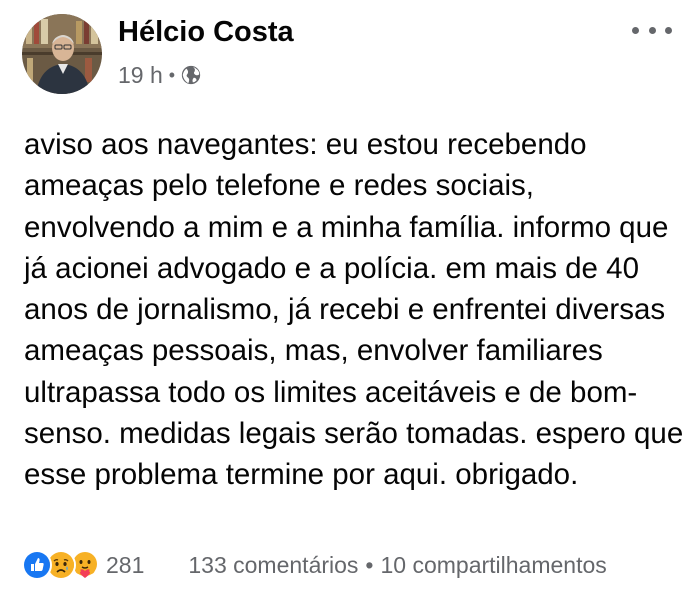  Describe the element at coordinates (206, 32) in the screenshot. I see `author-name: Hélcio Costa` at that location.